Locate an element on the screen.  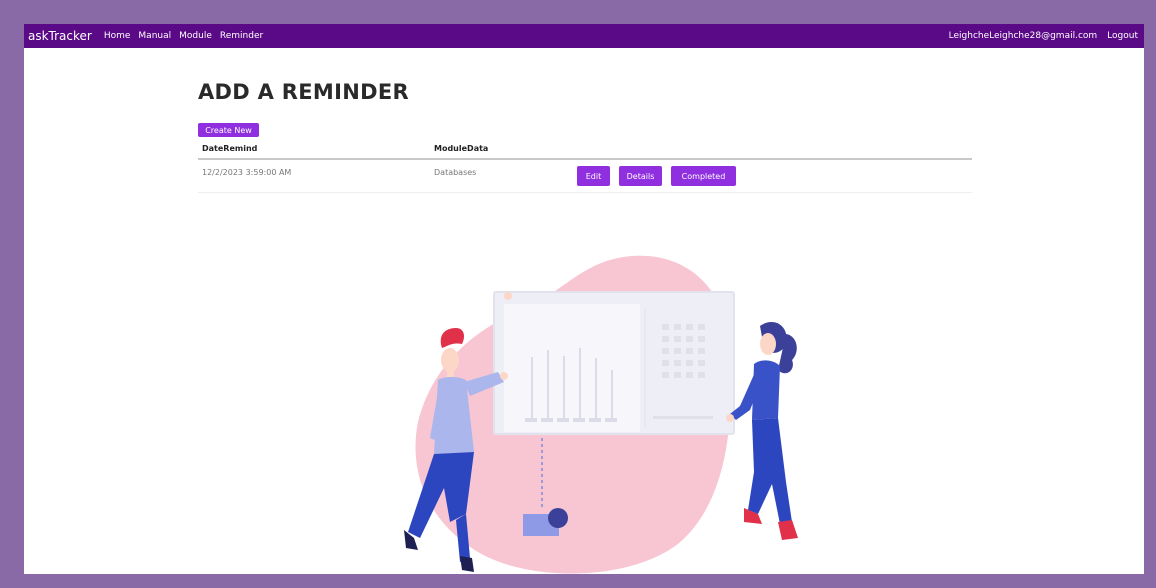
nav-manual: Manual is located at coordinates (154, 36).